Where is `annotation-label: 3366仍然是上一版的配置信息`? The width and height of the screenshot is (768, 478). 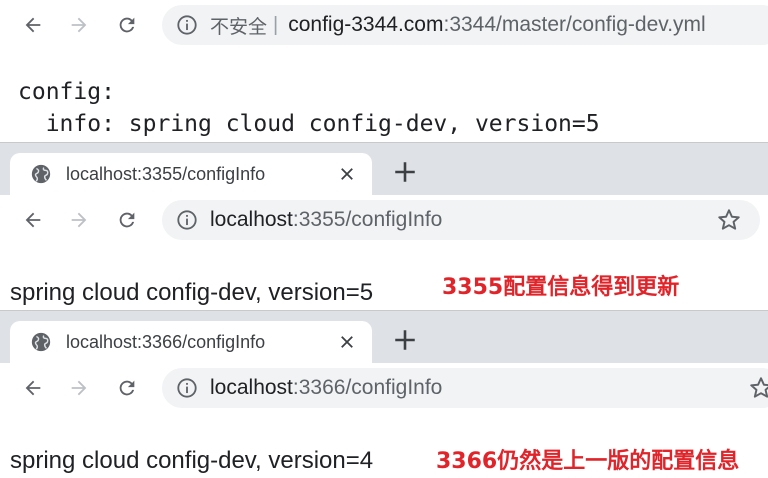 annotation-label: 3366仍然是上一版的配置信息 is located at coordinates (588, 461).